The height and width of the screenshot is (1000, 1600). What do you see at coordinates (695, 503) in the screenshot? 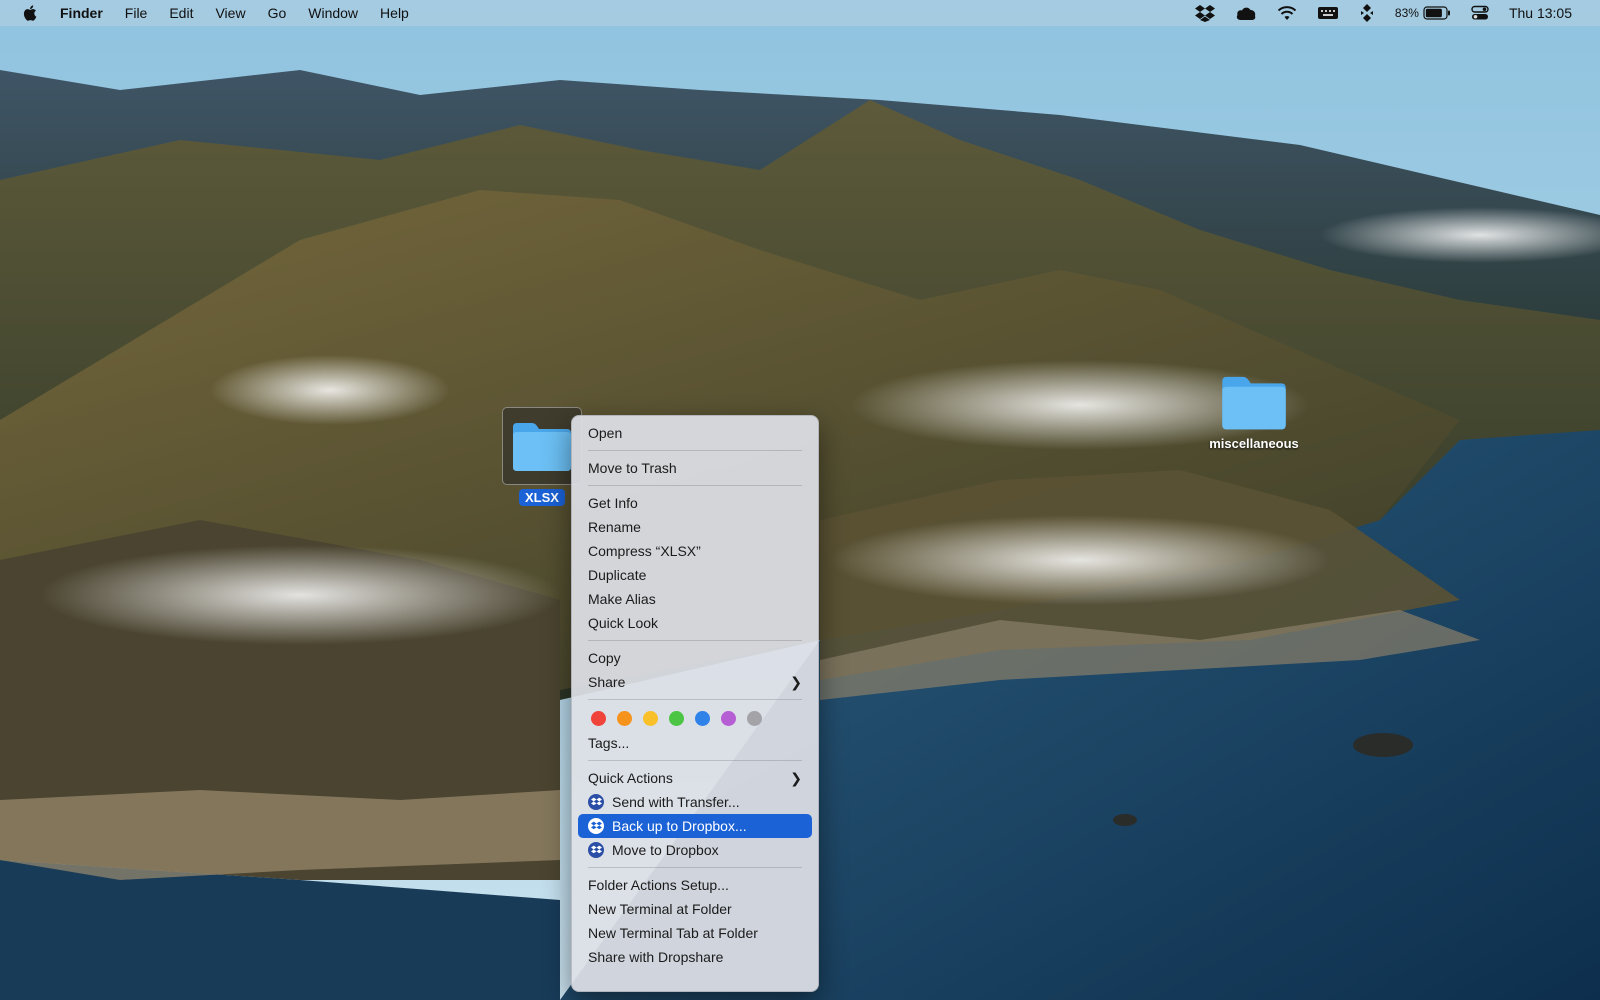
I see `menu-item-get-info: Get Info` at bounding box center [695, 503].